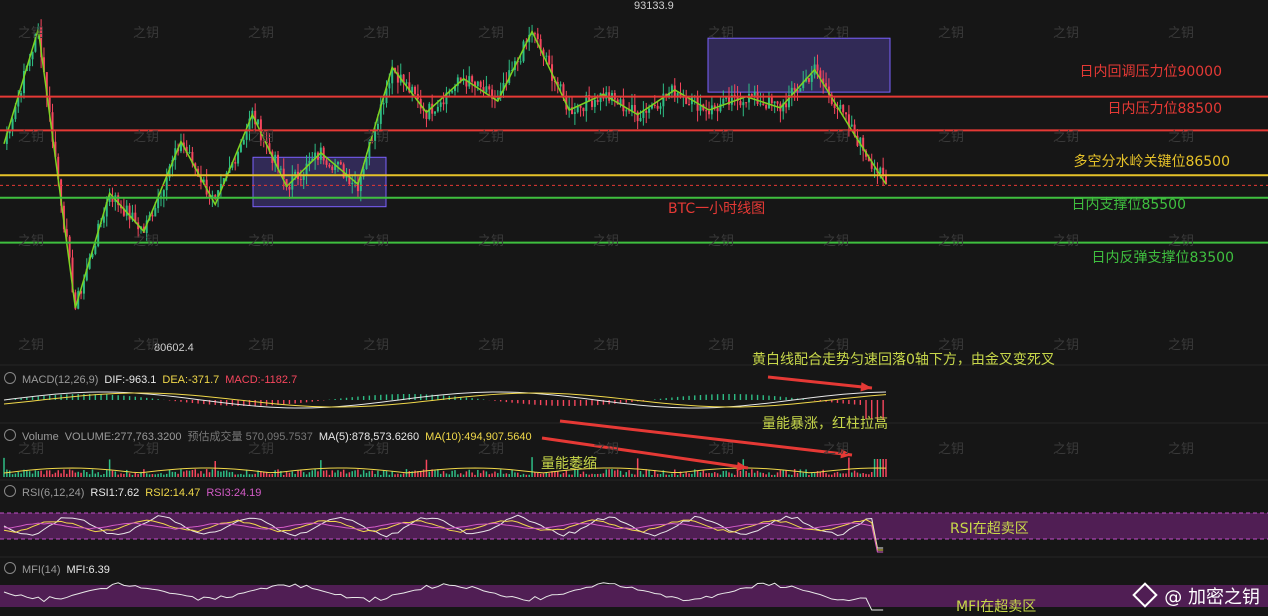  I want to click on brand-text: @ 加密之钥, so click(1212, 597).